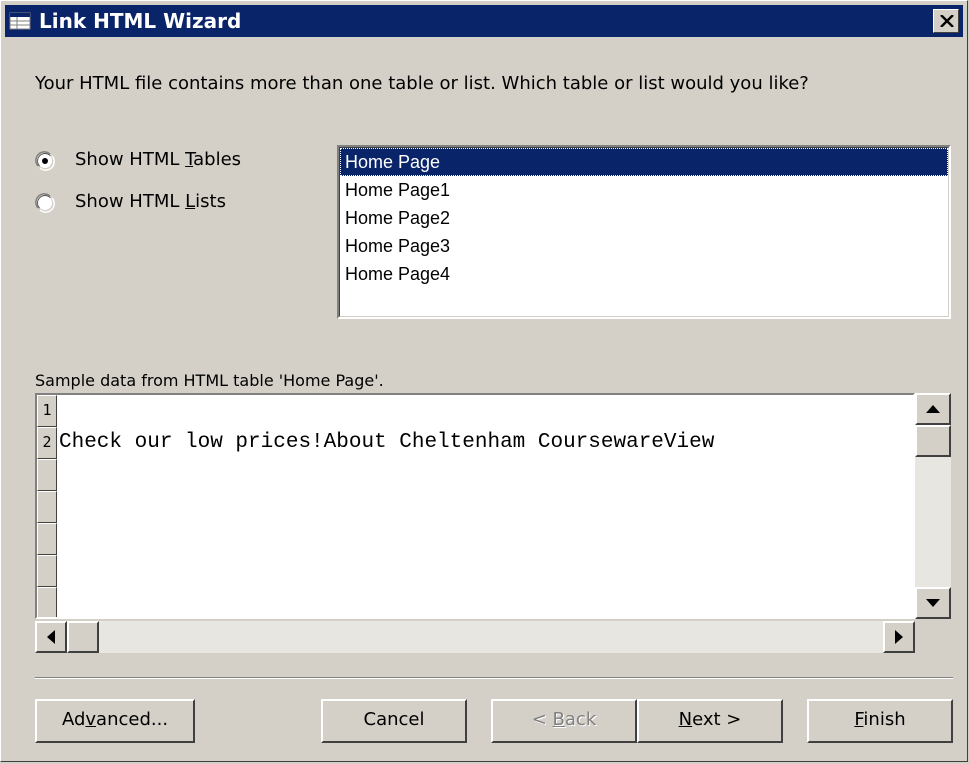 Image resolution: width=970 pixels, height=764 pixels. I want to click on radio-unselected-icon, so click(45, 203).